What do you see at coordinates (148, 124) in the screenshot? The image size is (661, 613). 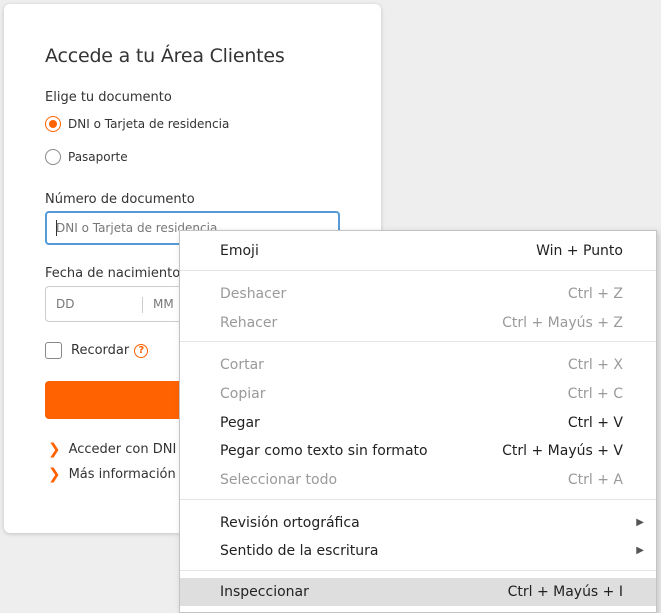 I see `radio-dni-label: DNI o Tarjeta de residencia` at bounding box center [148, 124].